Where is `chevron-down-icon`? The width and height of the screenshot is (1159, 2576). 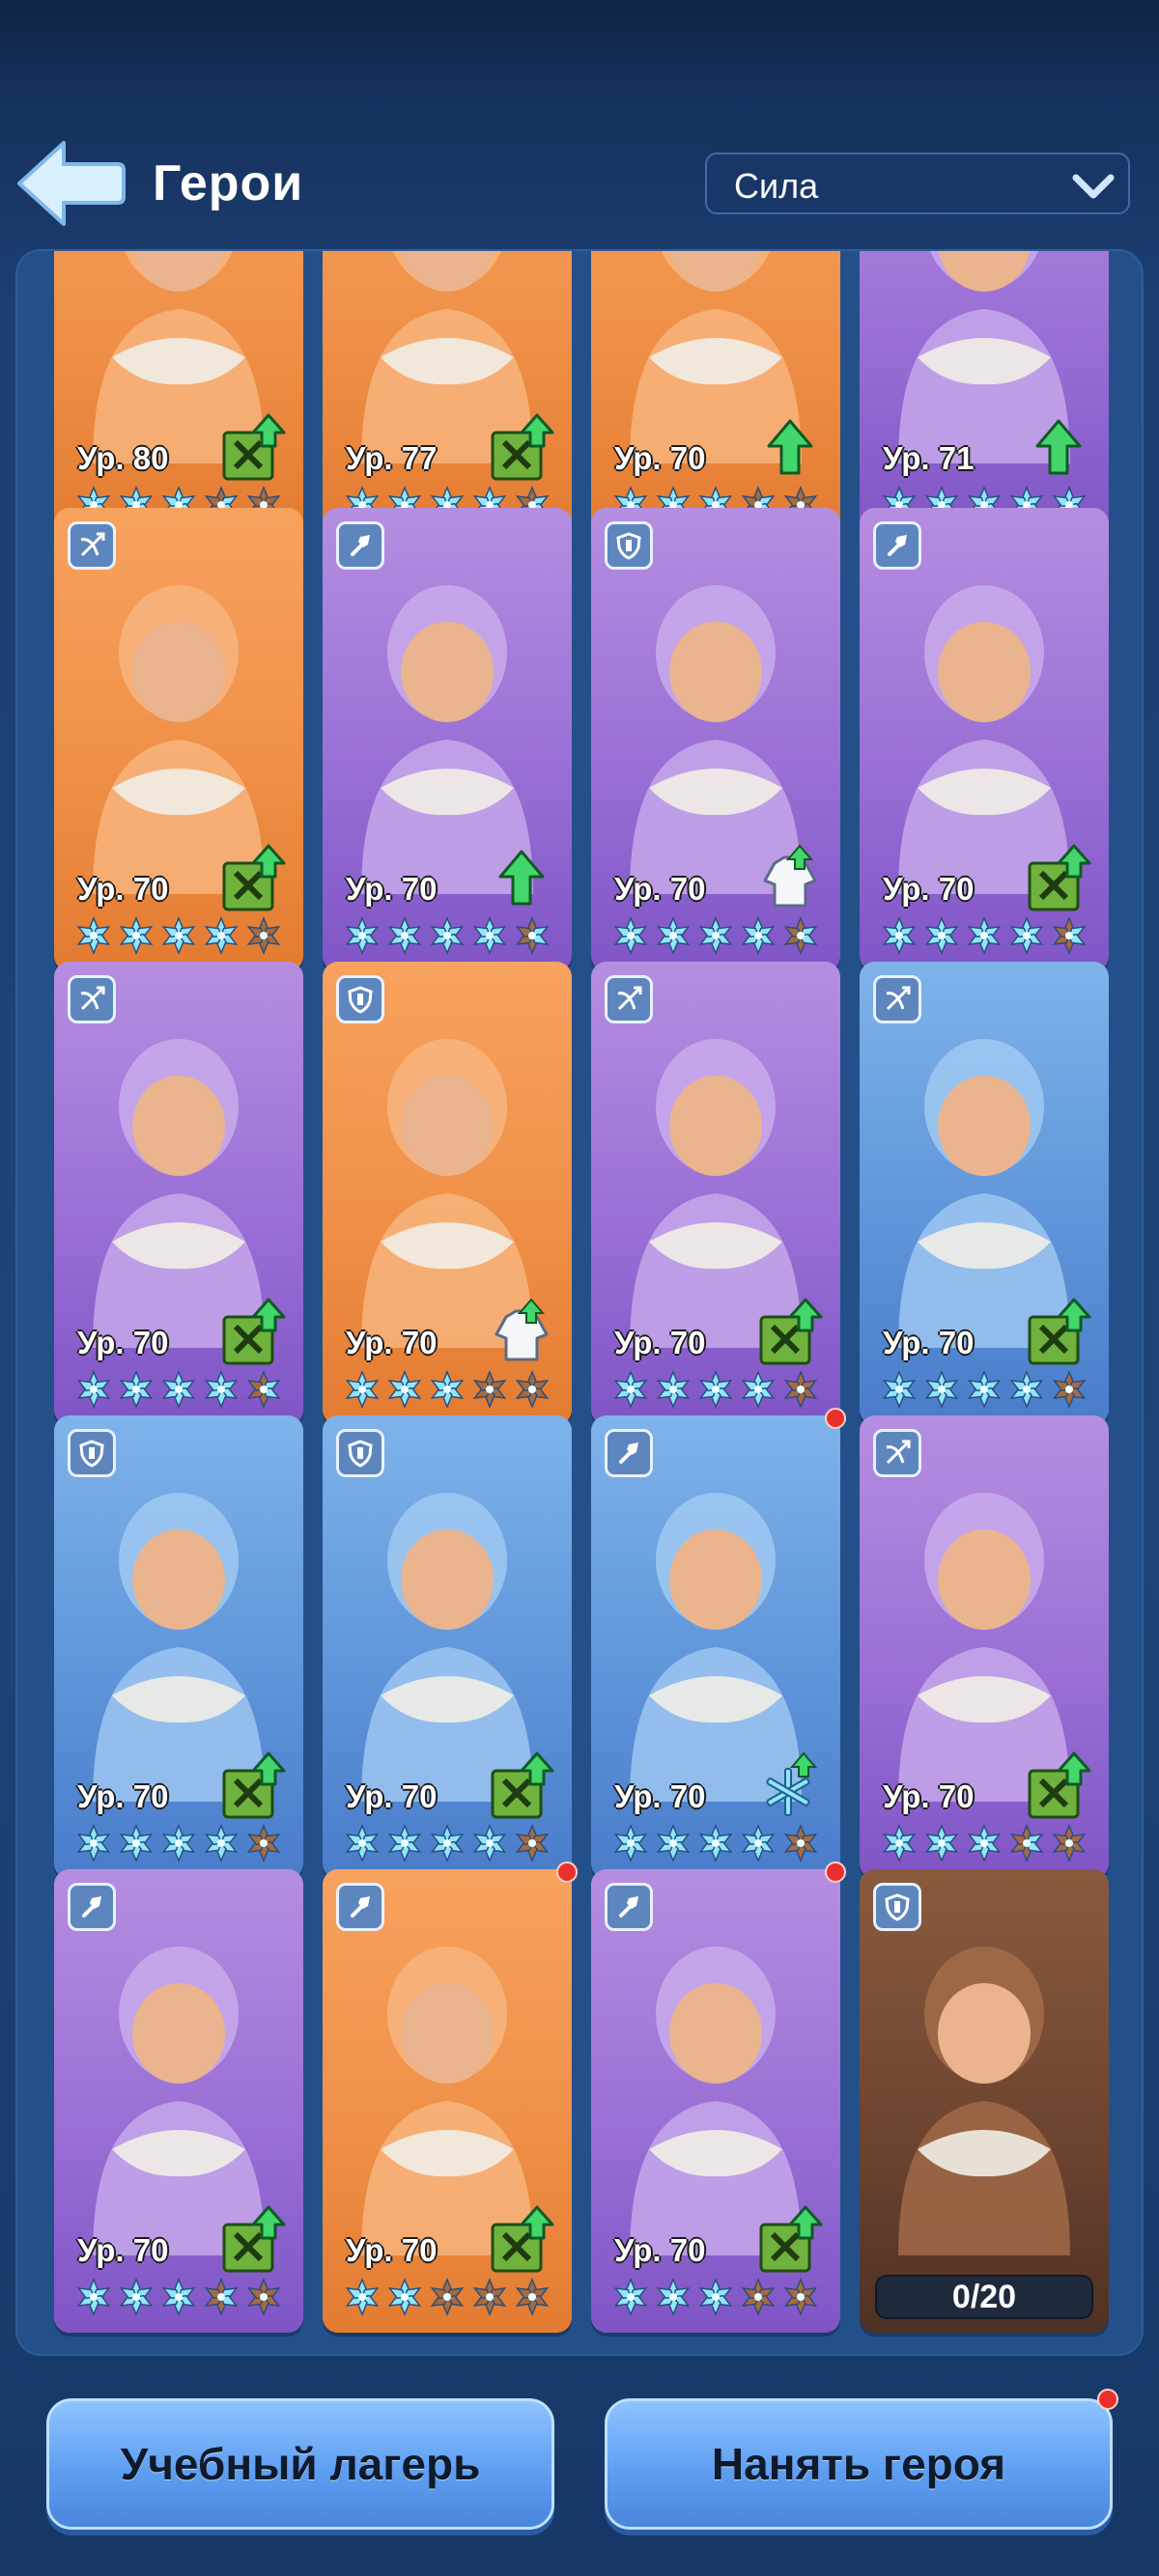
chevron-down-icon is located at coordinates (1093, 187).